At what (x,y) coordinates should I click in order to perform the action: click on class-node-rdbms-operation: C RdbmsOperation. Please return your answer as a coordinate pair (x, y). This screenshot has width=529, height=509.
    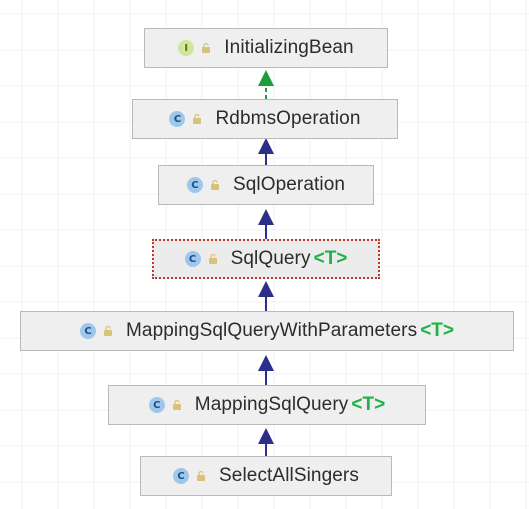
    Looking at the image, I should click on (265, 119).